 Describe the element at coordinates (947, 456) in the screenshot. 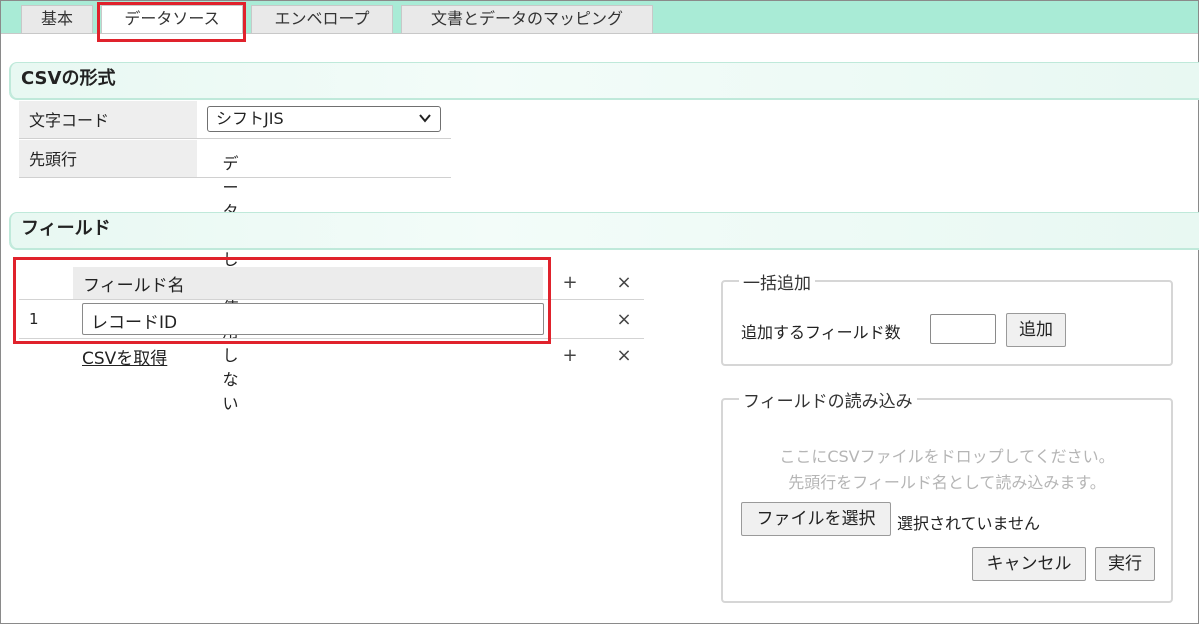

I see `drop-hint-line1: ここにCSVファイルをドロップしてください。` at that location.